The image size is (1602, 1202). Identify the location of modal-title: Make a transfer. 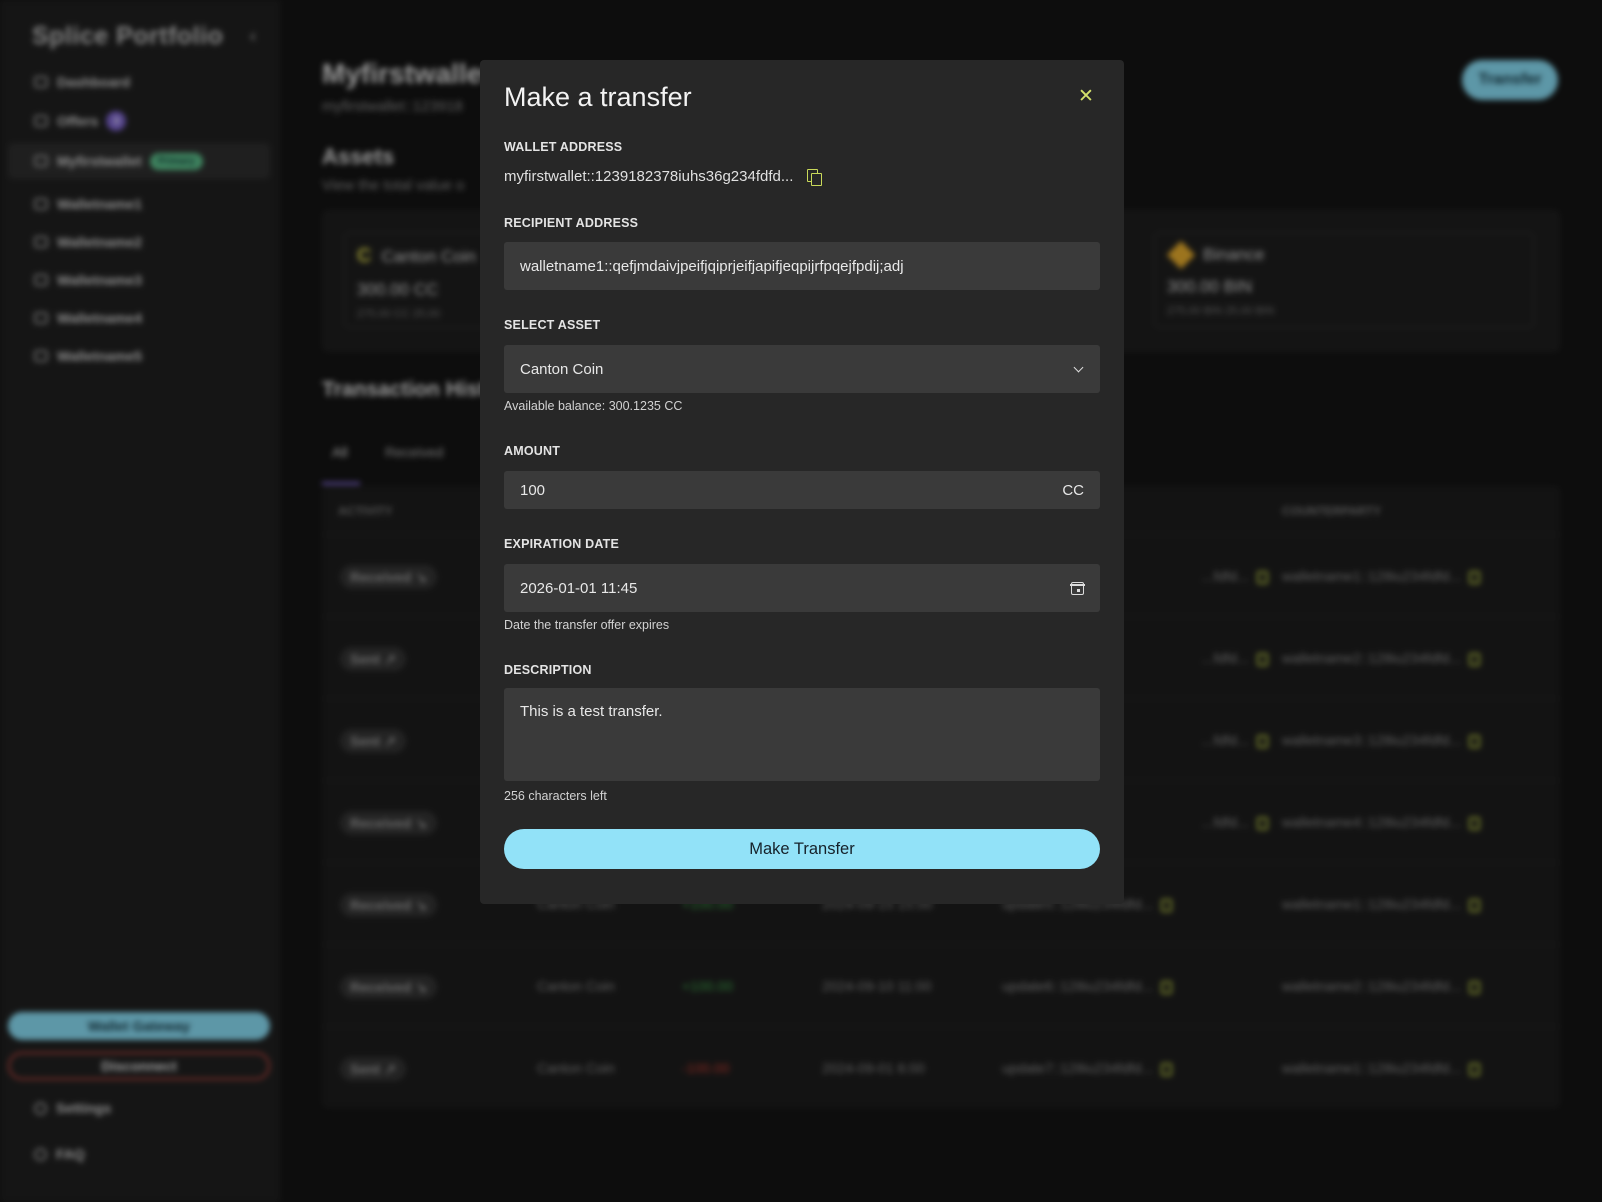
(598, 97).